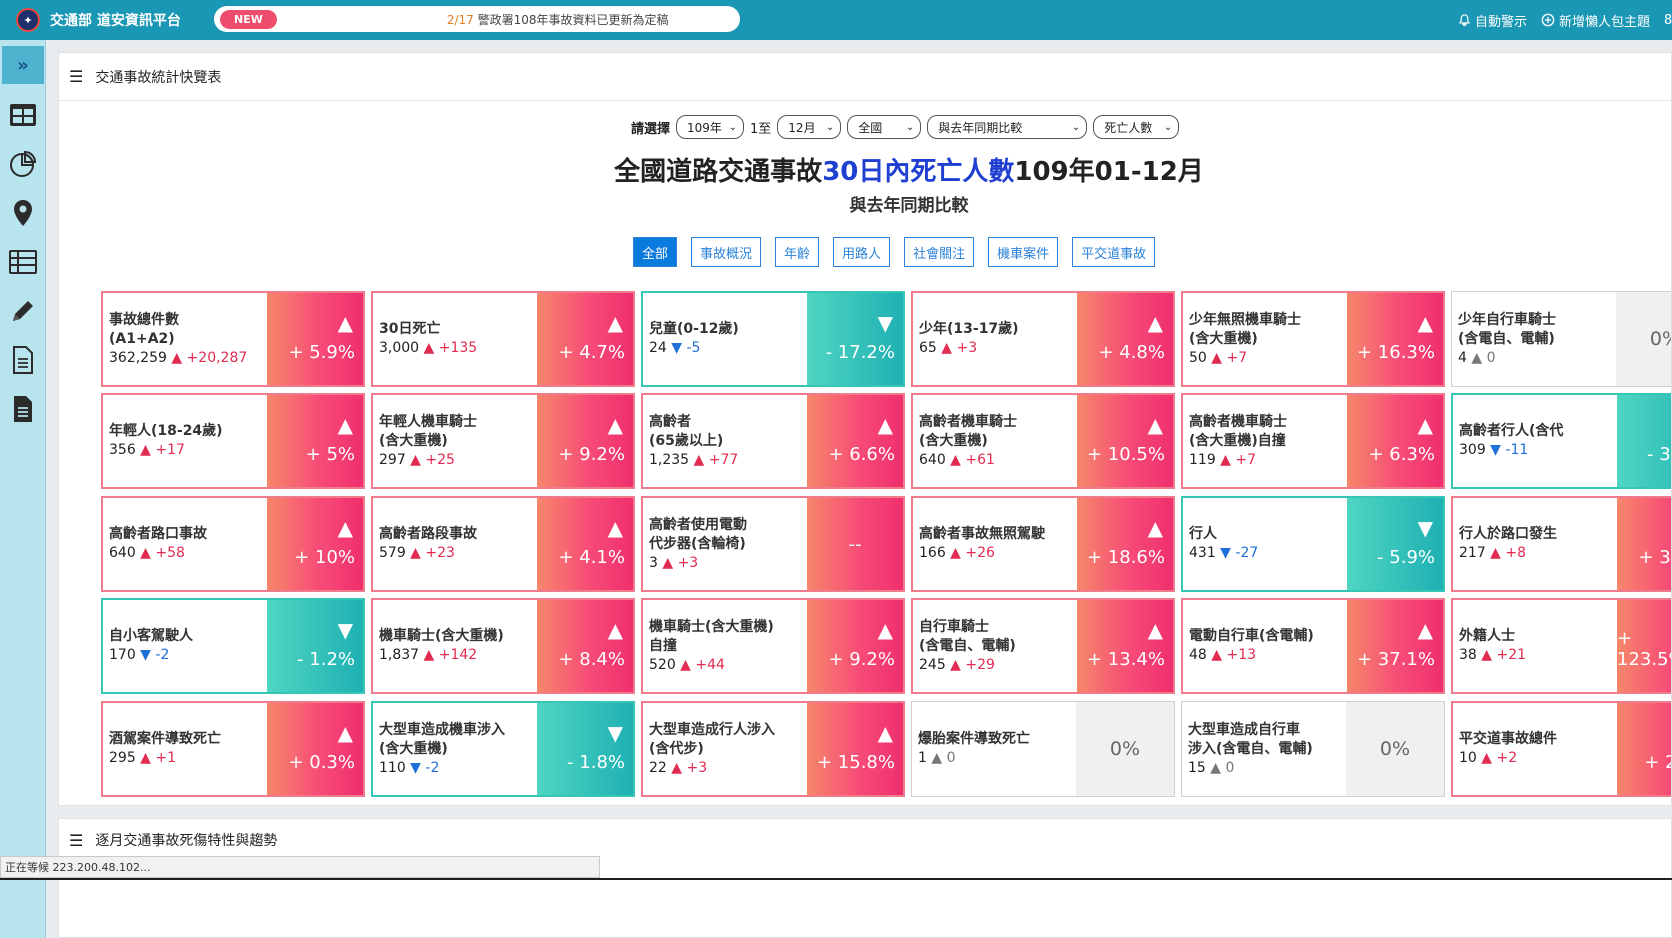 This screenshot has height=938, width=1672. Describe the element at coordinates (1200, 655) in the screenshot. I see `stat-card-count: 48` at that location.